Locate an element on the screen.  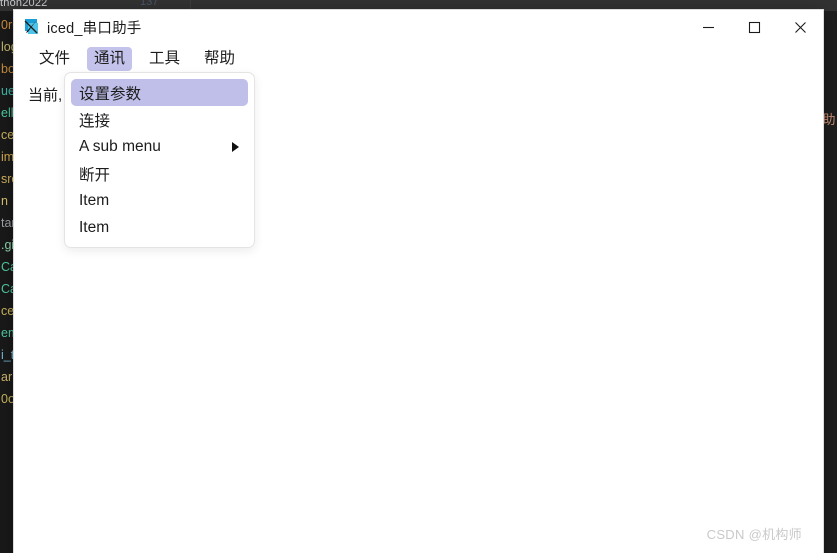
close-icon is located at coordinates (800, 27).